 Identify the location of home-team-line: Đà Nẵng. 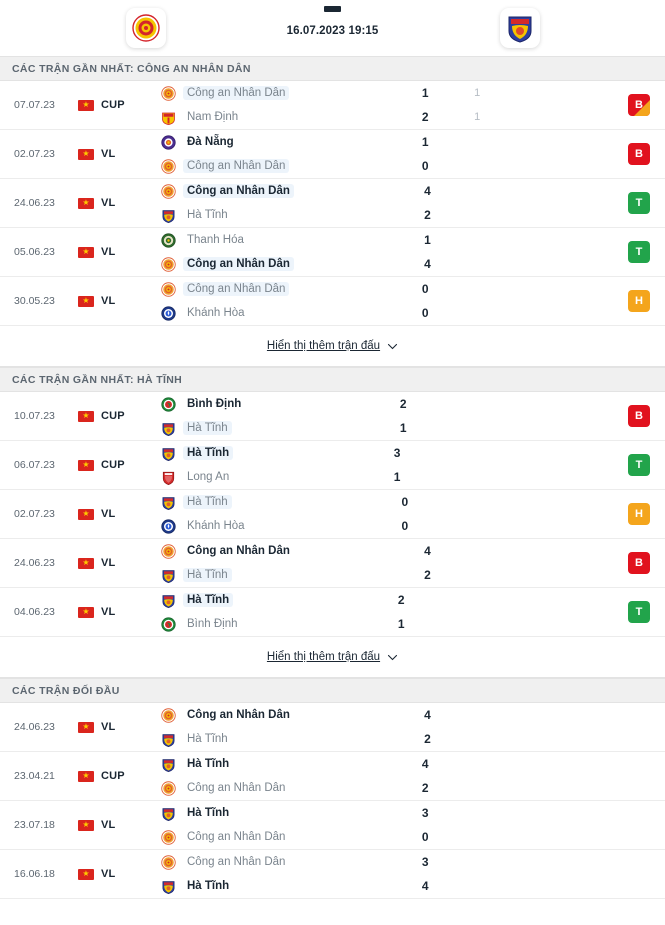
(280, 142).